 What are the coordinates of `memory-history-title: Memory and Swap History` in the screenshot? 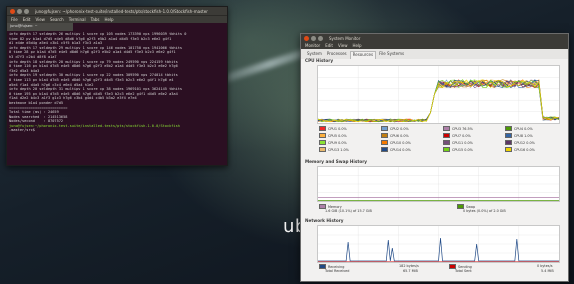 It's located at (336, 161).